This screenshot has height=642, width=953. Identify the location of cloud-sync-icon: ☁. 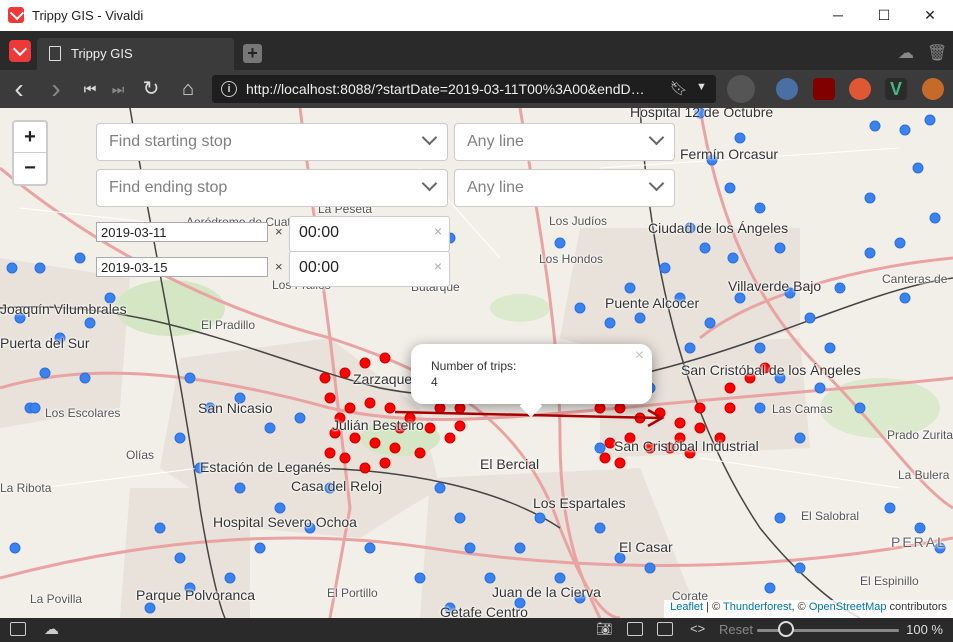
(906, 53).